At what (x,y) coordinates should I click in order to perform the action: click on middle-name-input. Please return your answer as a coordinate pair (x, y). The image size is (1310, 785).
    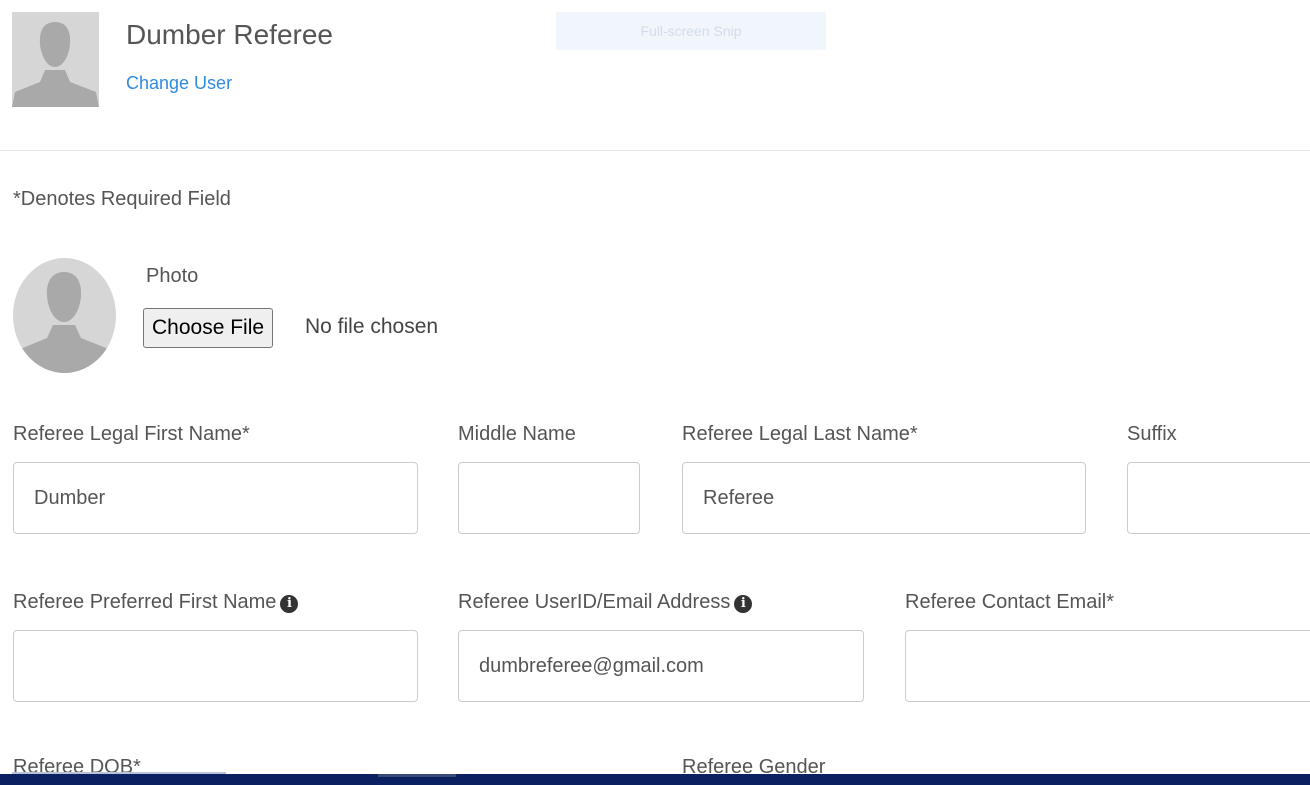
    Looking at the image, I should click on (549, 498).